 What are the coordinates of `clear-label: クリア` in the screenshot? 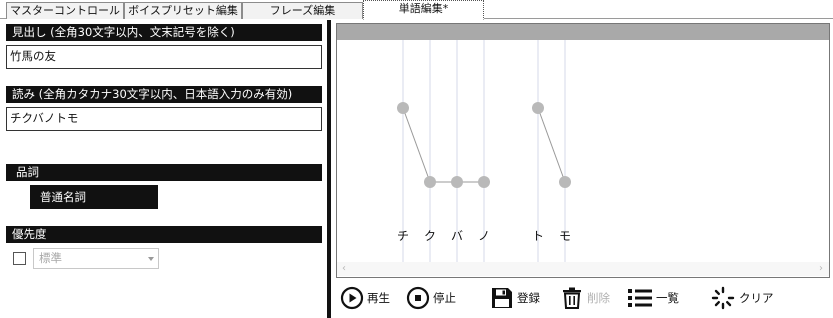 It's located at (756, 298).